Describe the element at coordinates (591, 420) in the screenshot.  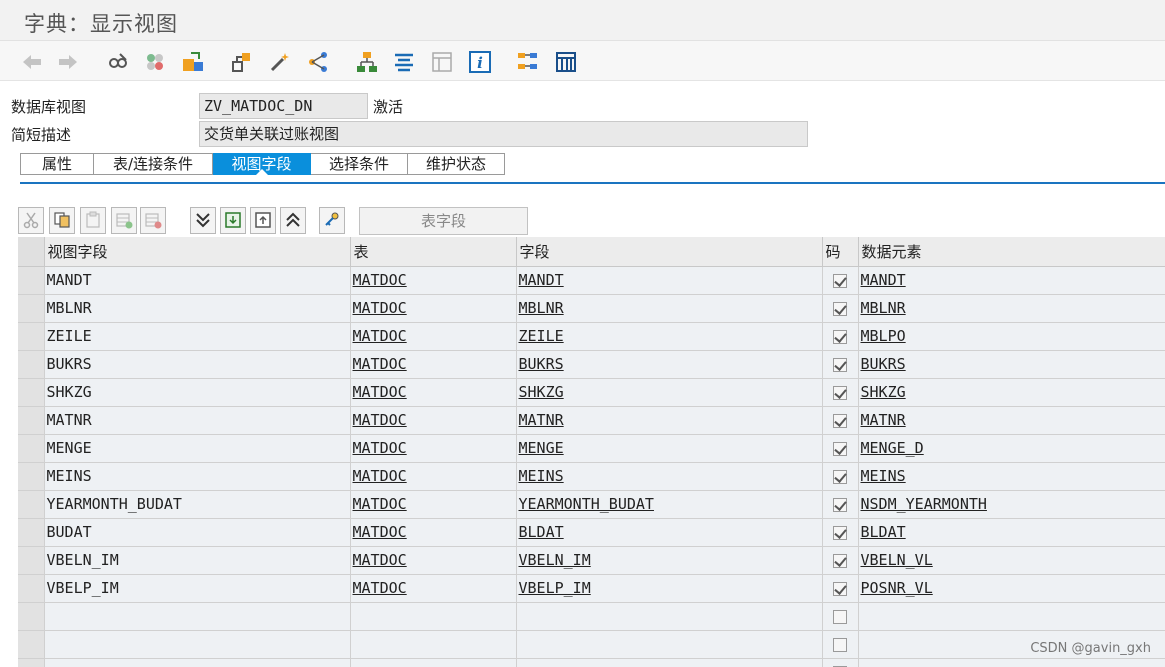
I see `table-row: MATNR MATDOC MATNR MATNR` at that location.